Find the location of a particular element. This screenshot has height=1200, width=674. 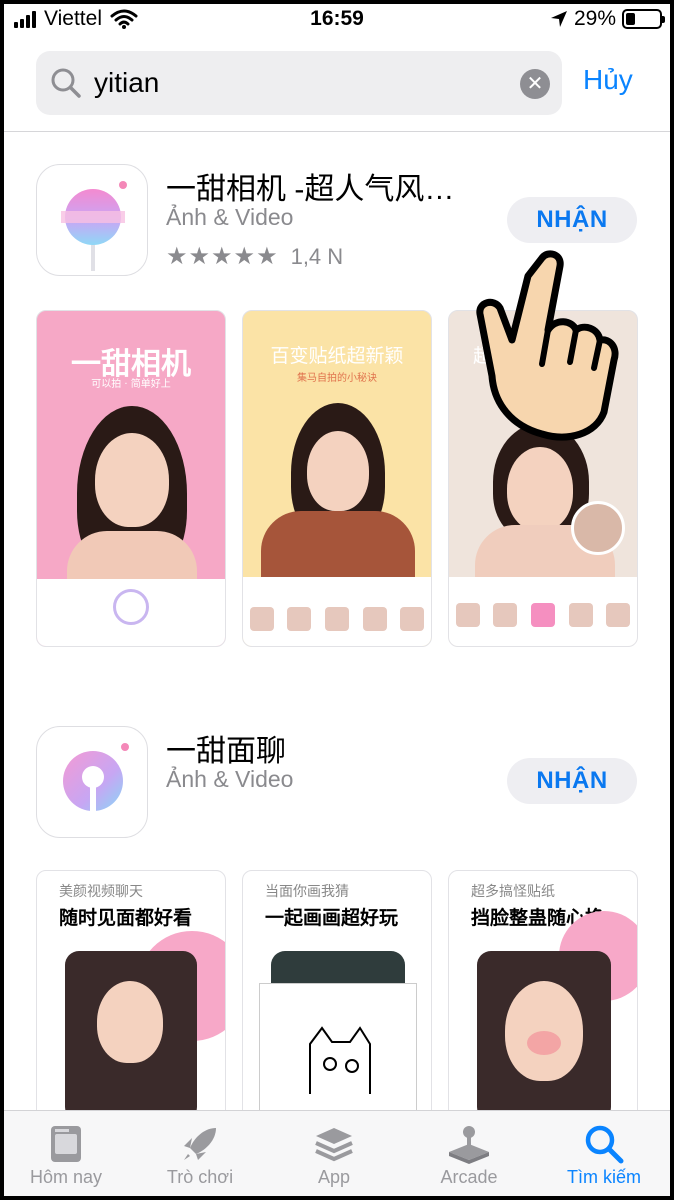

screenshot-2: 百变贴纸超新颖 集马自拍的小秘诀 is located at coordinates (337, 478).